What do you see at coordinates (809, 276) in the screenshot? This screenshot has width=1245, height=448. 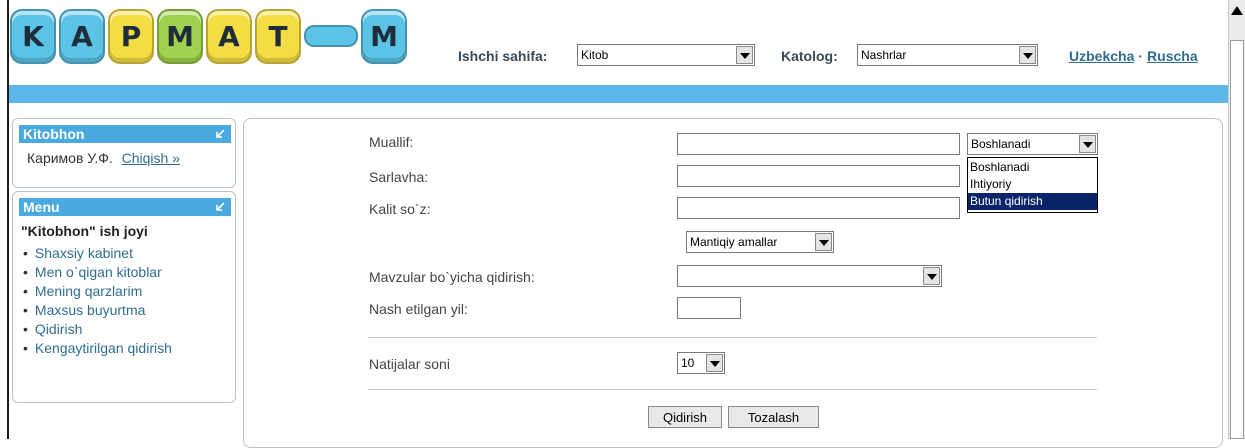 I see `subject-select` at bounding box center [809, 276].